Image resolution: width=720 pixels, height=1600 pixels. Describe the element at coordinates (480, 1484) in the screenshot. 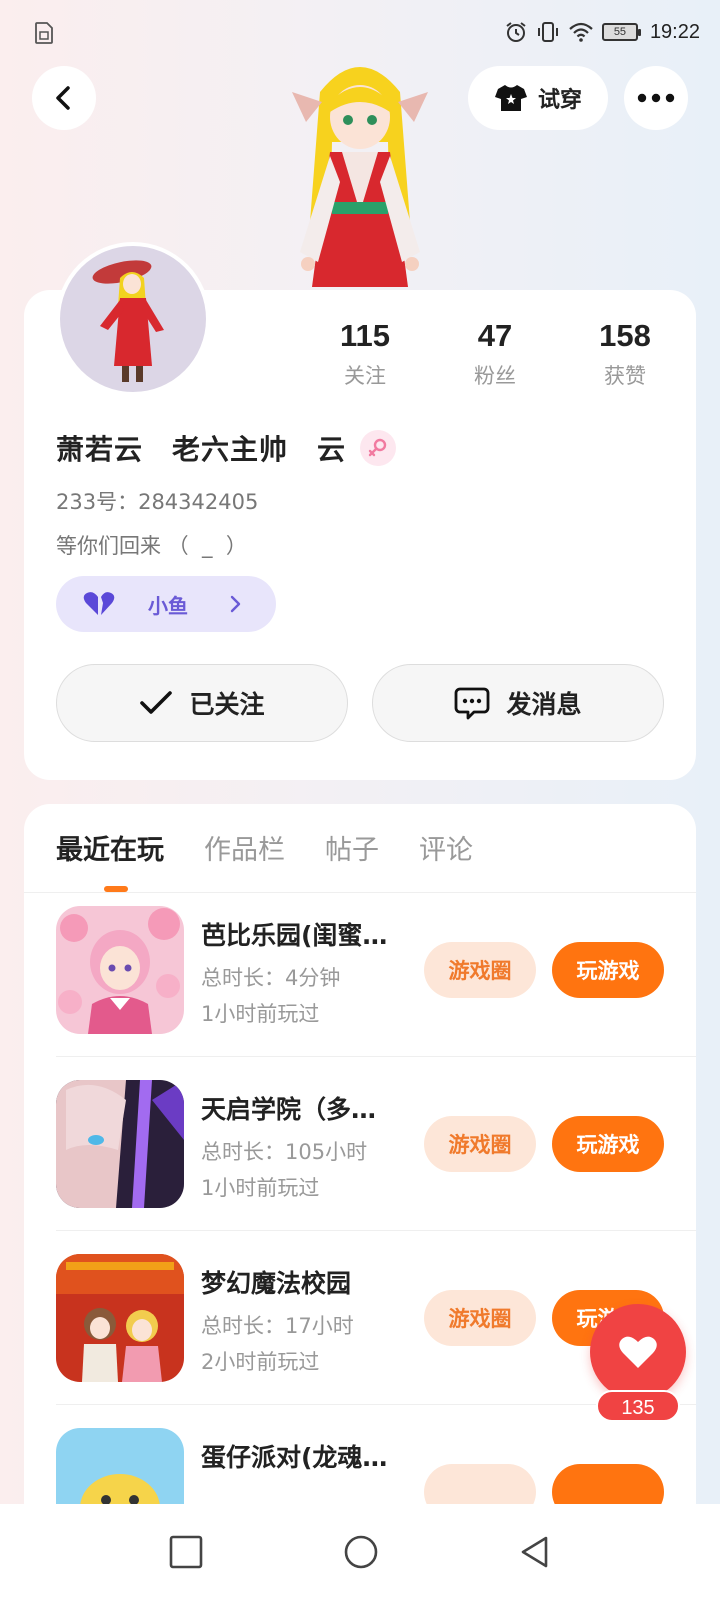

I see `game-circle-button` at that location.